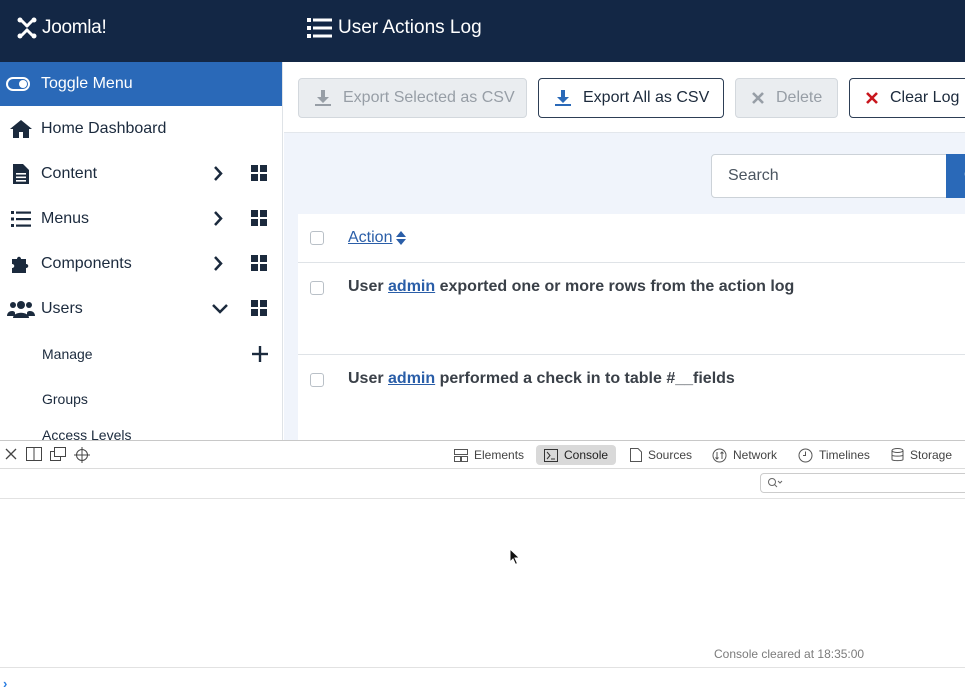  What do you see at coordinates (482, 681) in the screenshot?
I see `console-prompt: ›` at bounding box center [482, 681].